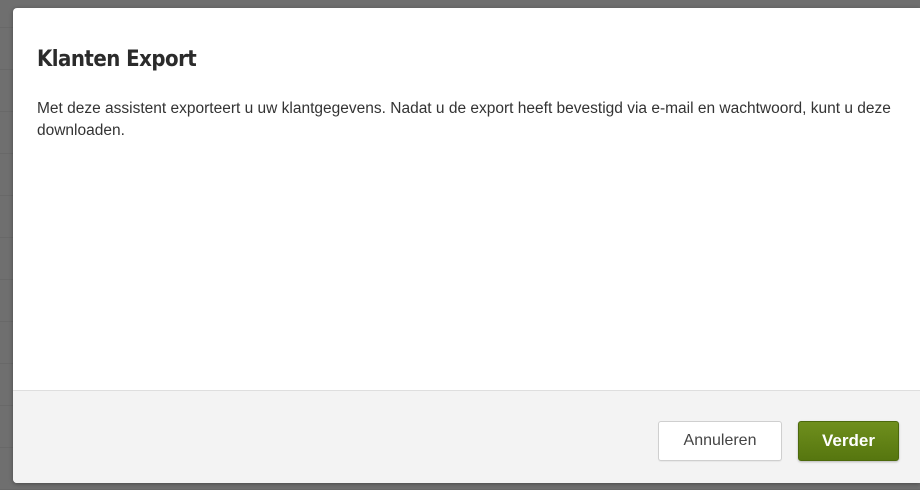 The image size is (920, 490). Describe the element at coordinates (720, 441) in the screenshot. I see `cancel-button: Annuleren` at that location.